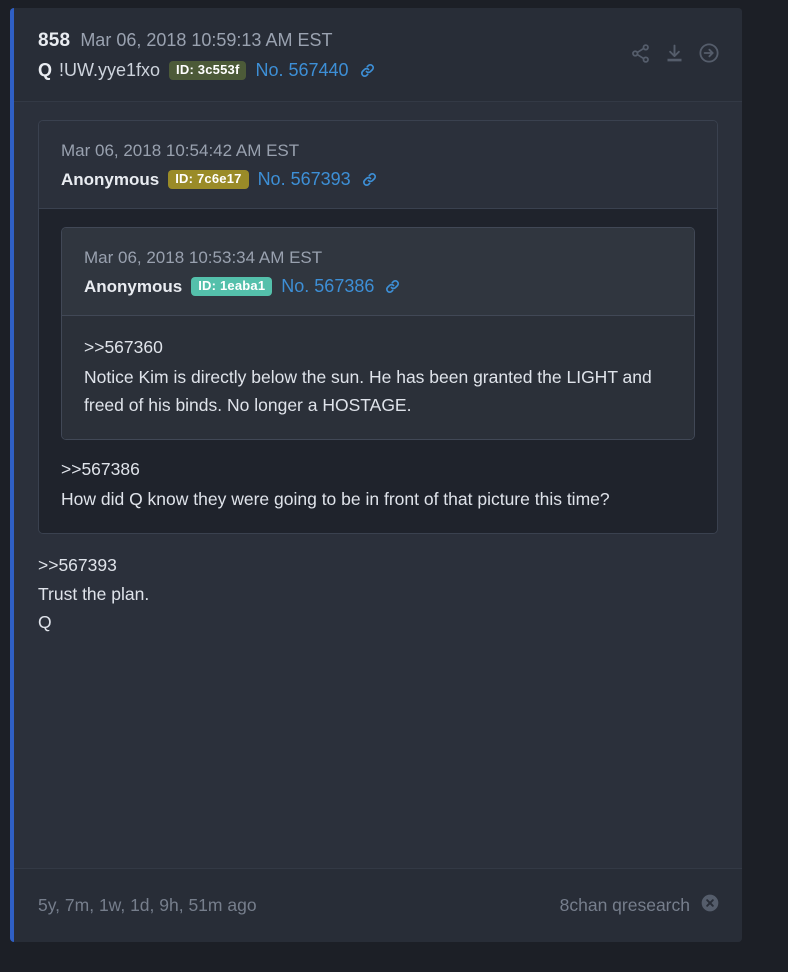 This screenshot has height=972, width=788. I want to click on download-icon, so click(674, 53).